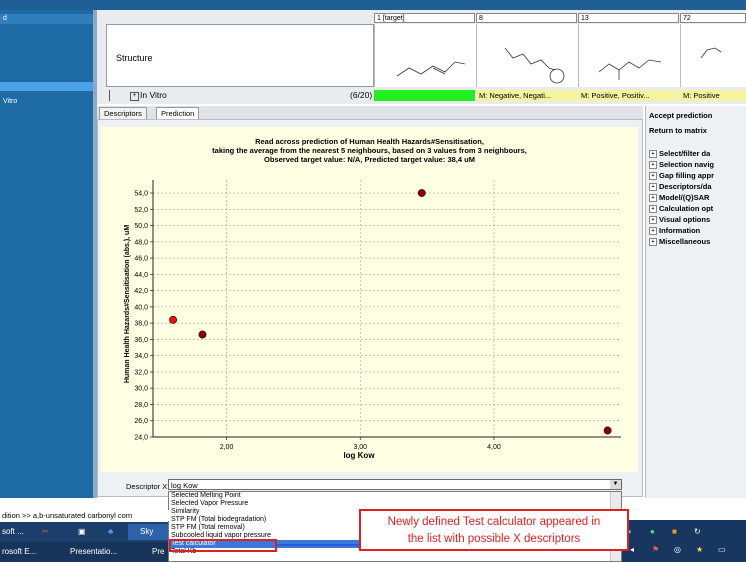 The image size is (746, 562). What do you see at coordinates (153, 95) in the screenshot?
I see `in-vitro-label: In Vitro` at bounding box center [153, 95].